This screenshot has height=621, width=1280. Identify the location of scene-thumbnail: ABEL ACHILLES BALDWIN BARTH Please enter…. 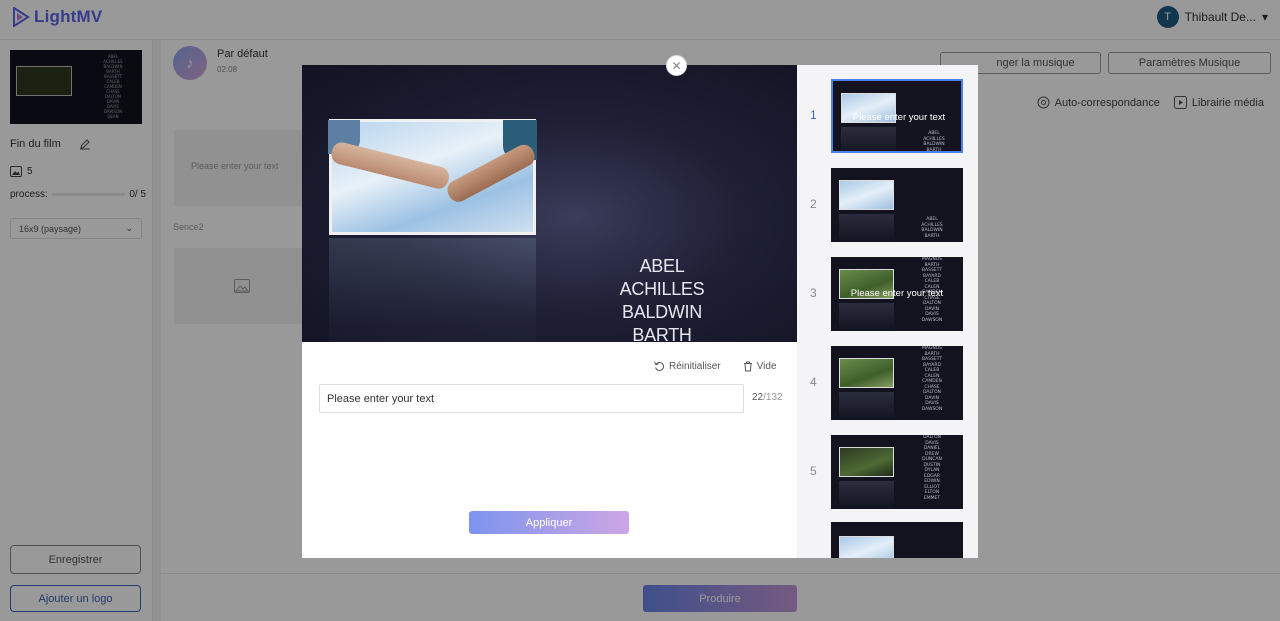
(897, 116).